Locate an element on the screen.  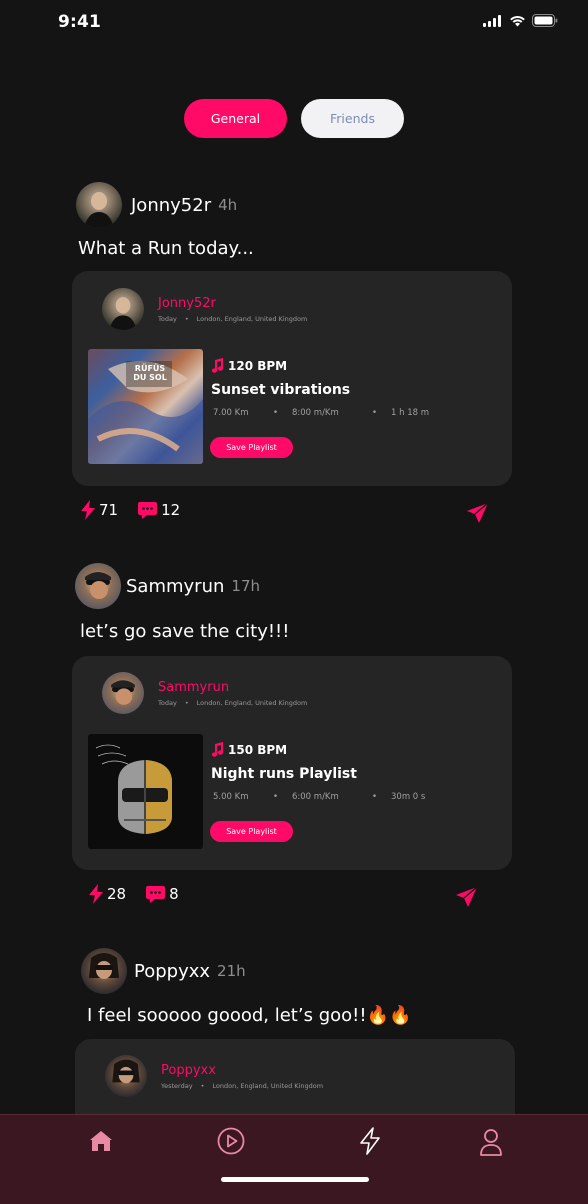
nav-play is located at coordinates (231, 1141).